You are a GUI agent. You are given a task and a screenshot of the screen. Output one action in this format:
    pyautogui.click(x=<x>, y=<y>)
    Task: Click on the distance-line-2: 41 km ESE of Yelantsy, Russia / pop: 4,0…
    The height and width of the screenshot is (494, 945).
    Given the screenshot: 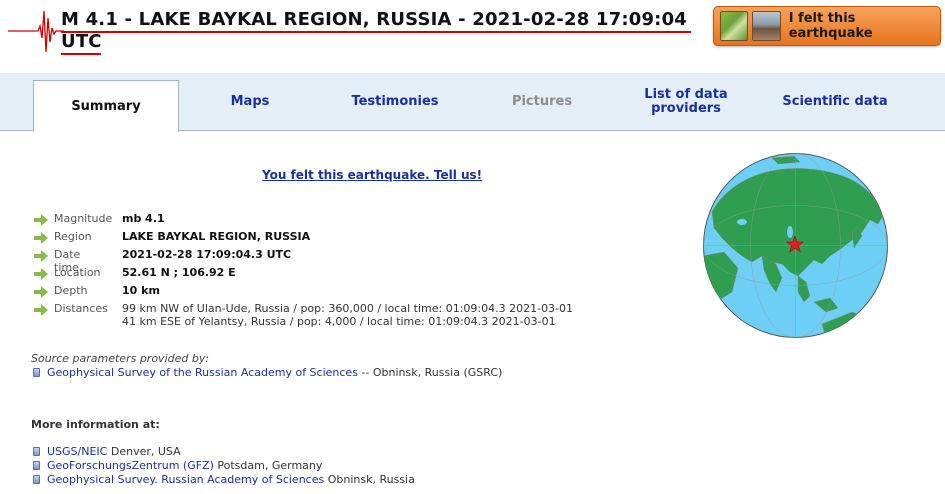 What is the action you would take?
    pyautogui.click(x=339, y=321)
    